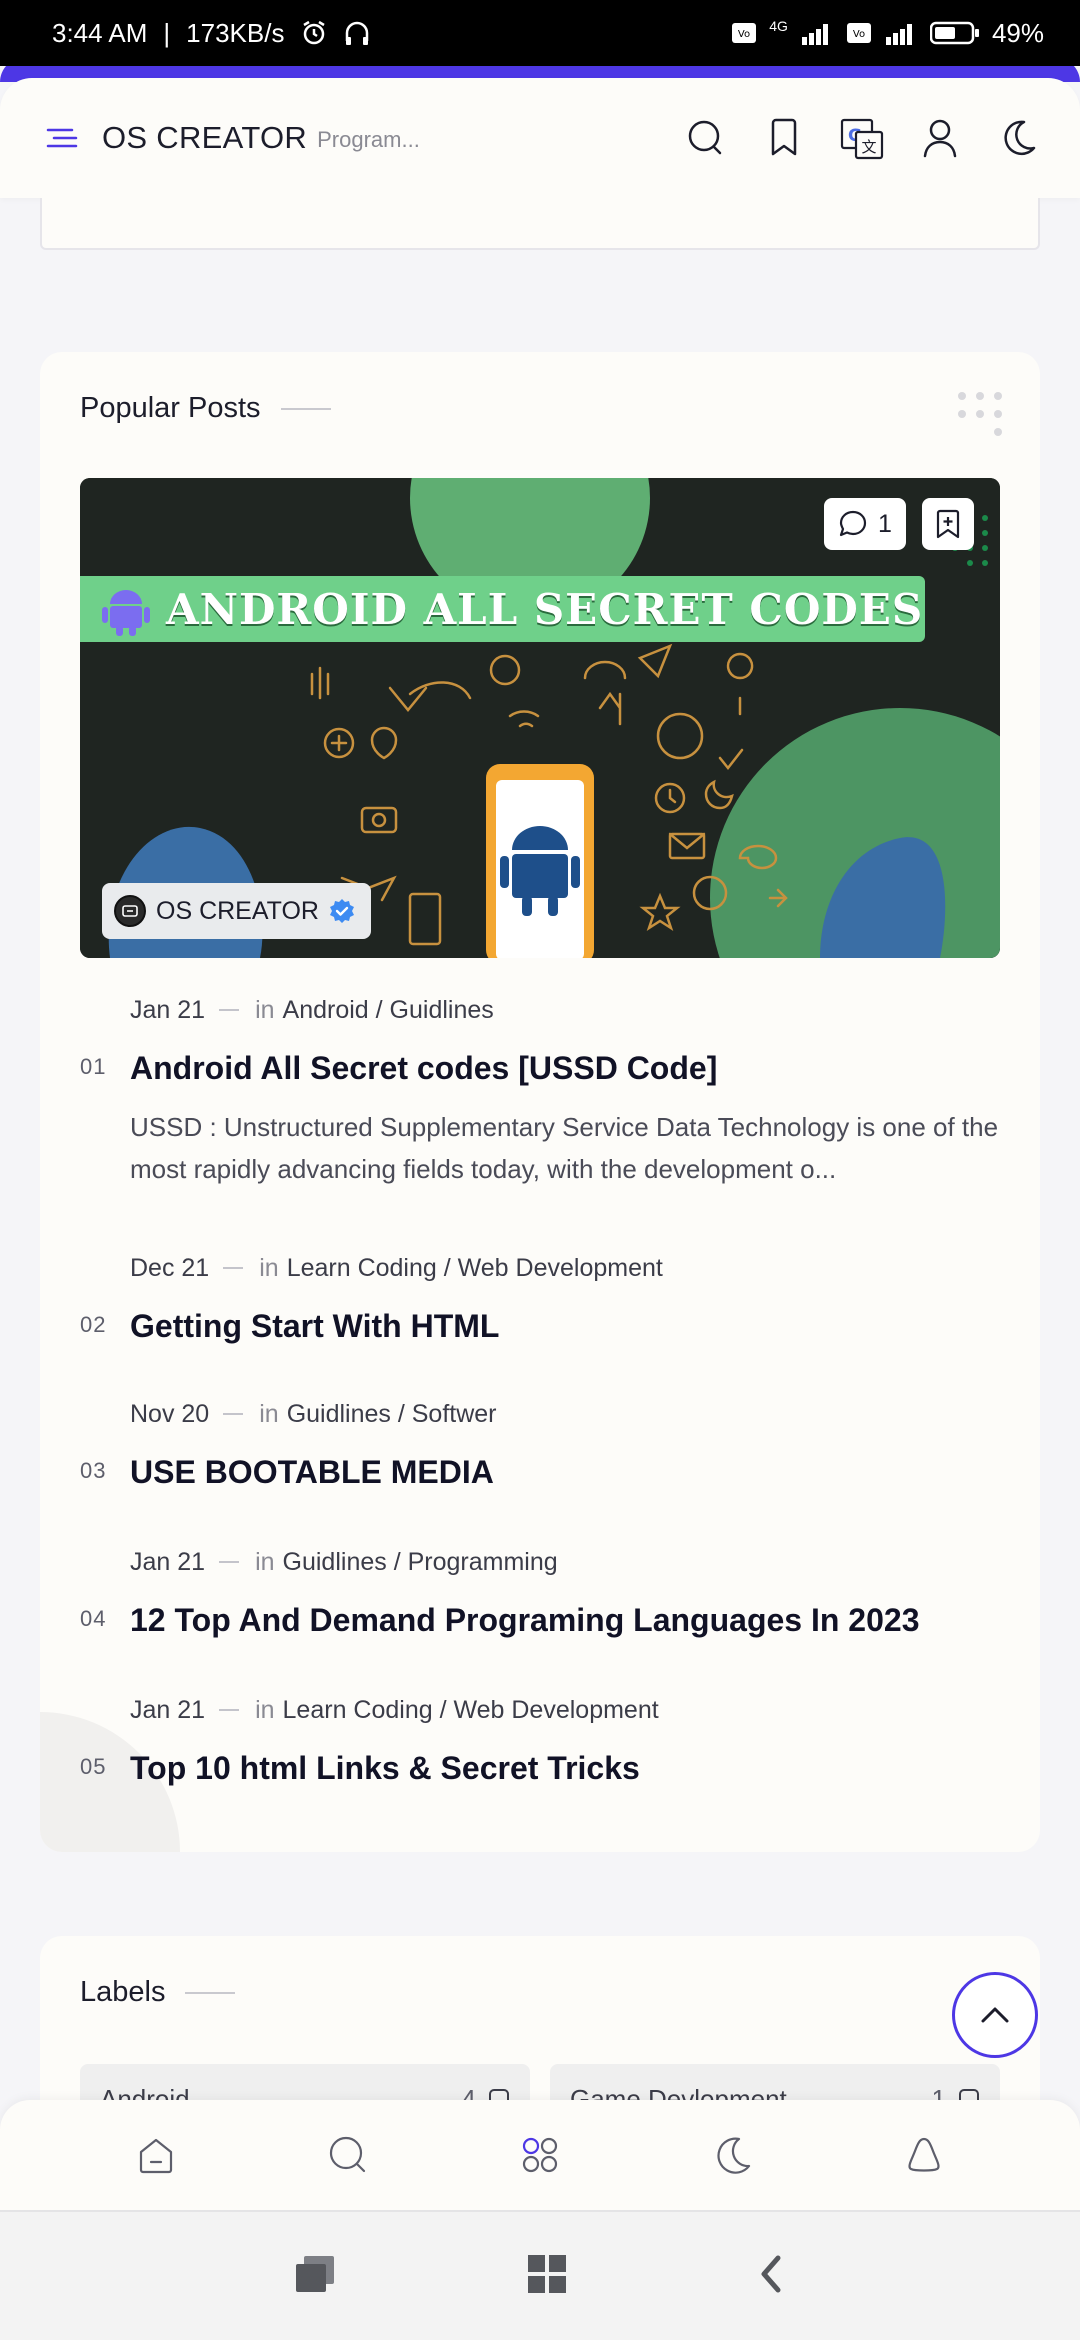  What do you see at coordinates (357, 33) in the screenshot?
I see `headphones-icon` at bounding box center [357, 33].